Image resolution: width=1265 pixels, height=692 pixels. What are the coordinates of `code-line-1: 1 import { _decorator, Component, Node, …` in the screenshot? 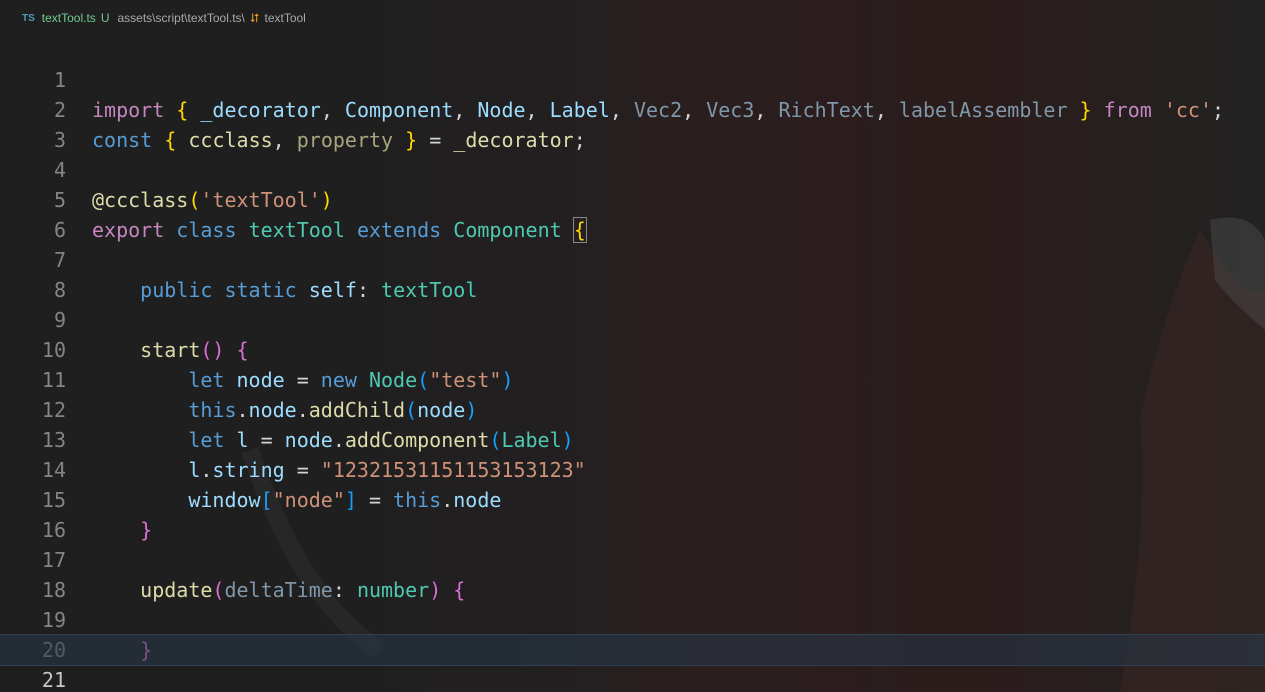 It's located at (632, 78).